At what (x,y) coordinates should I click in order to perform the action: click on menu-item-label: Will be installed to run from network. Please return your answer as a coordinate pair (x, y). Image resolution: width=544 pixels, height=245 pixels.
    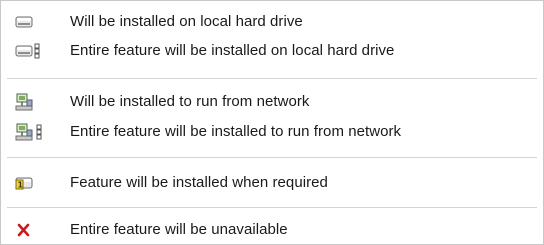
    Looking at the image, I should click on (190, 101).